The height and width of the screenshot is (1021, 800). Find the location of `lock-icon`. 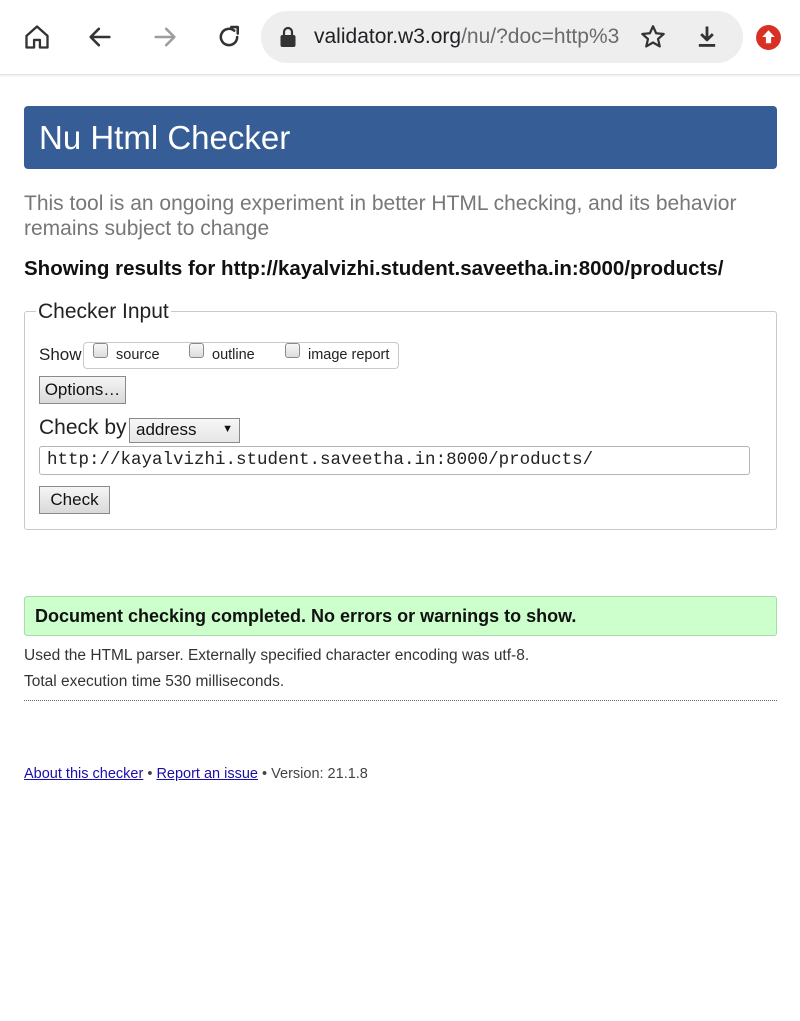

lock-icon is located at coordinates (288, 39).